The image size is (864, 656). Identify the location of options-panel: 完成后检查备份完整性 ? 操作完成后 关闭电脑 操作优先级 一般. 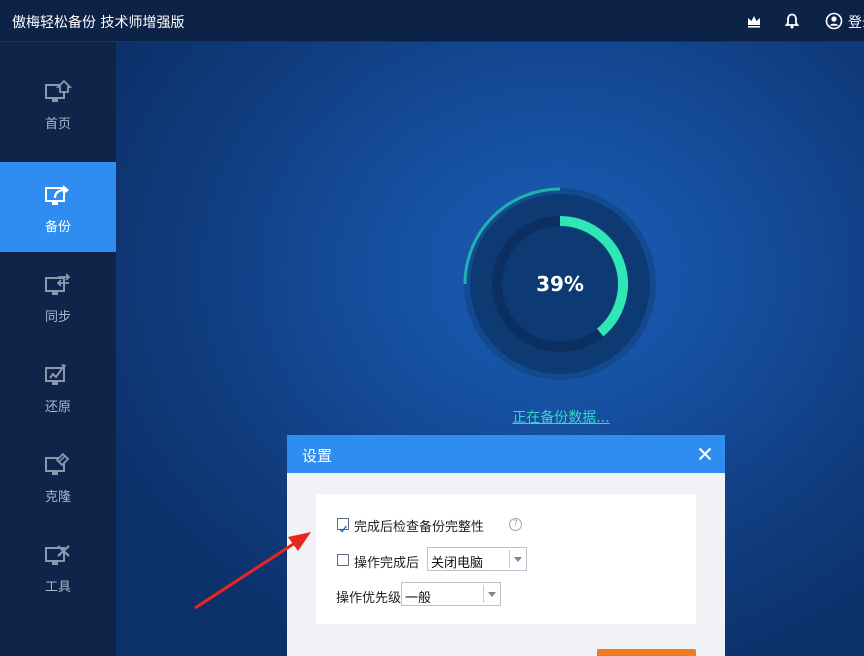
(506, 559).